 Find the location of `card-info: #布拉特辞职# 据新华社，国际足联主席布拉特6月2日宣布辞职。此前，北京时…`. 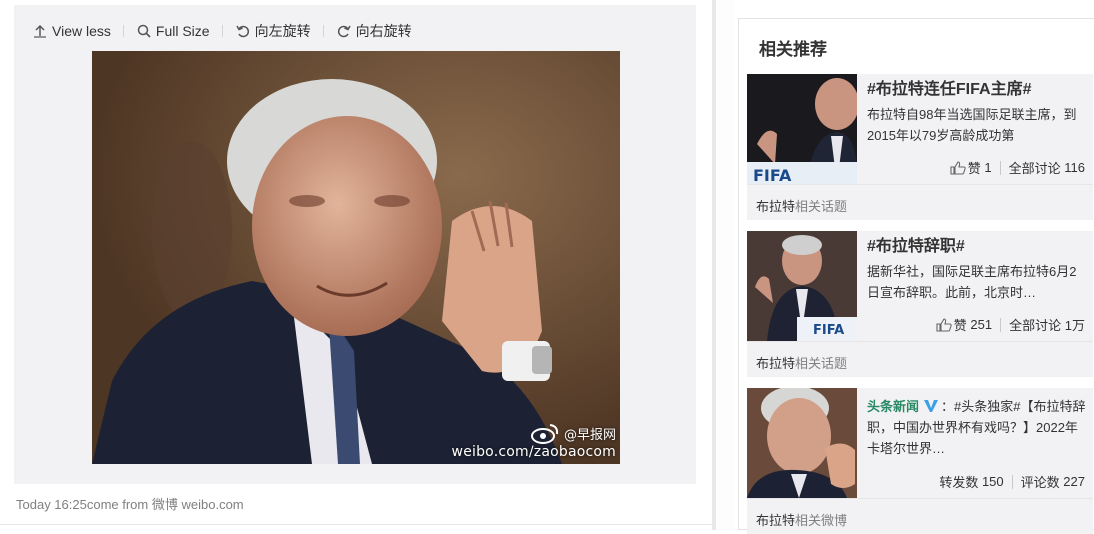

card-info: #布拉特辞职# 据新华社，国际足联主席布拉特6月2日宣布辞职。此前，北京时… is located at coordinates (978, 269).